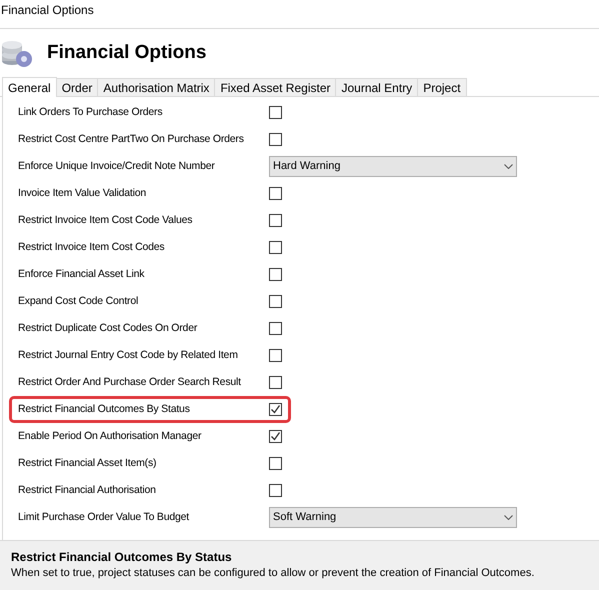 The width and height of the screenshot is (599, 590). What do you see at coordinates (81, 274) in the screenshot?
I see `setting-label: Enforce Financial Asset Link` at bounding box center [81, 274].